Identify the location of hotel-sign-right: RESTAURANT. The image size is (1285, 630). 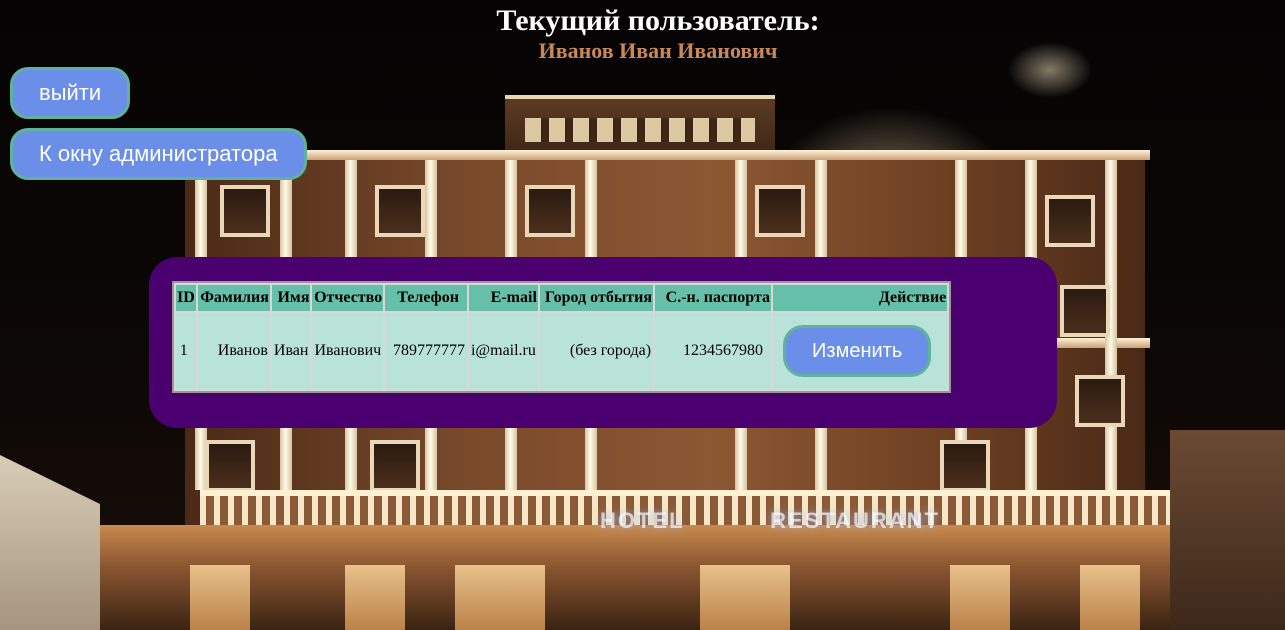
(855, 520).